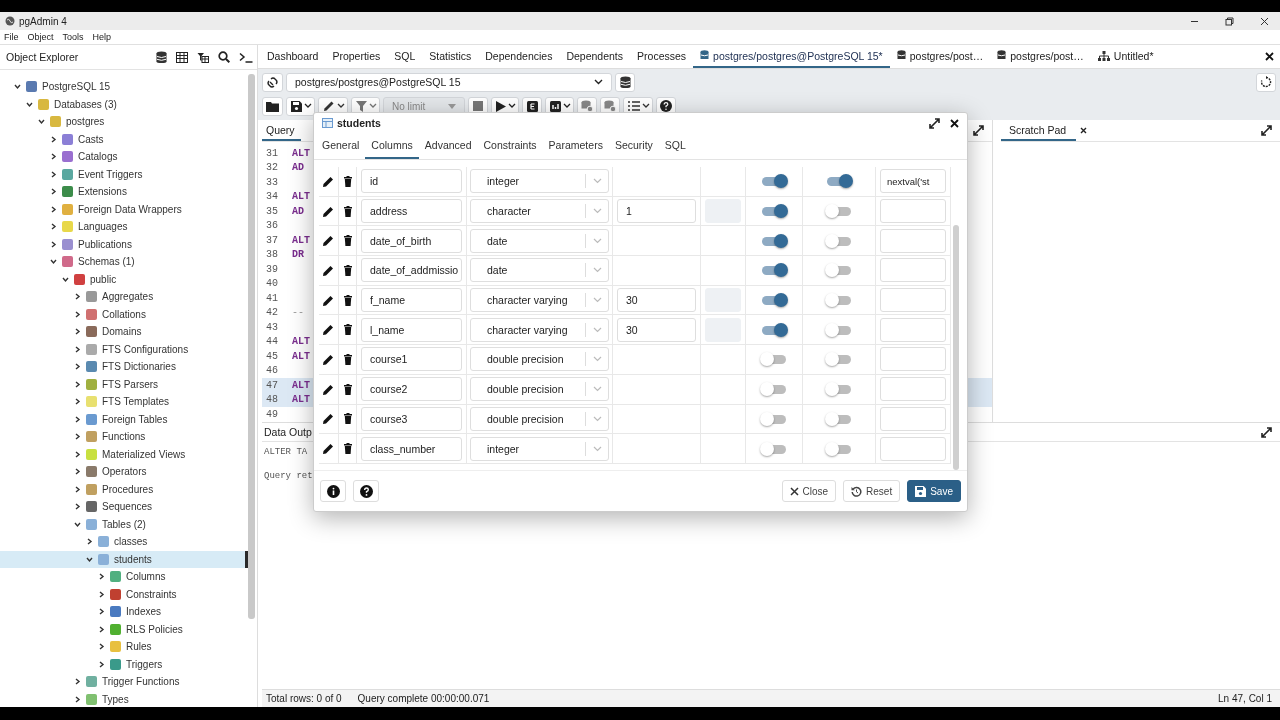 The width and height of the screenshot is (1280, 720). I want to click on tree-item: Extensions, so click(124, 192).